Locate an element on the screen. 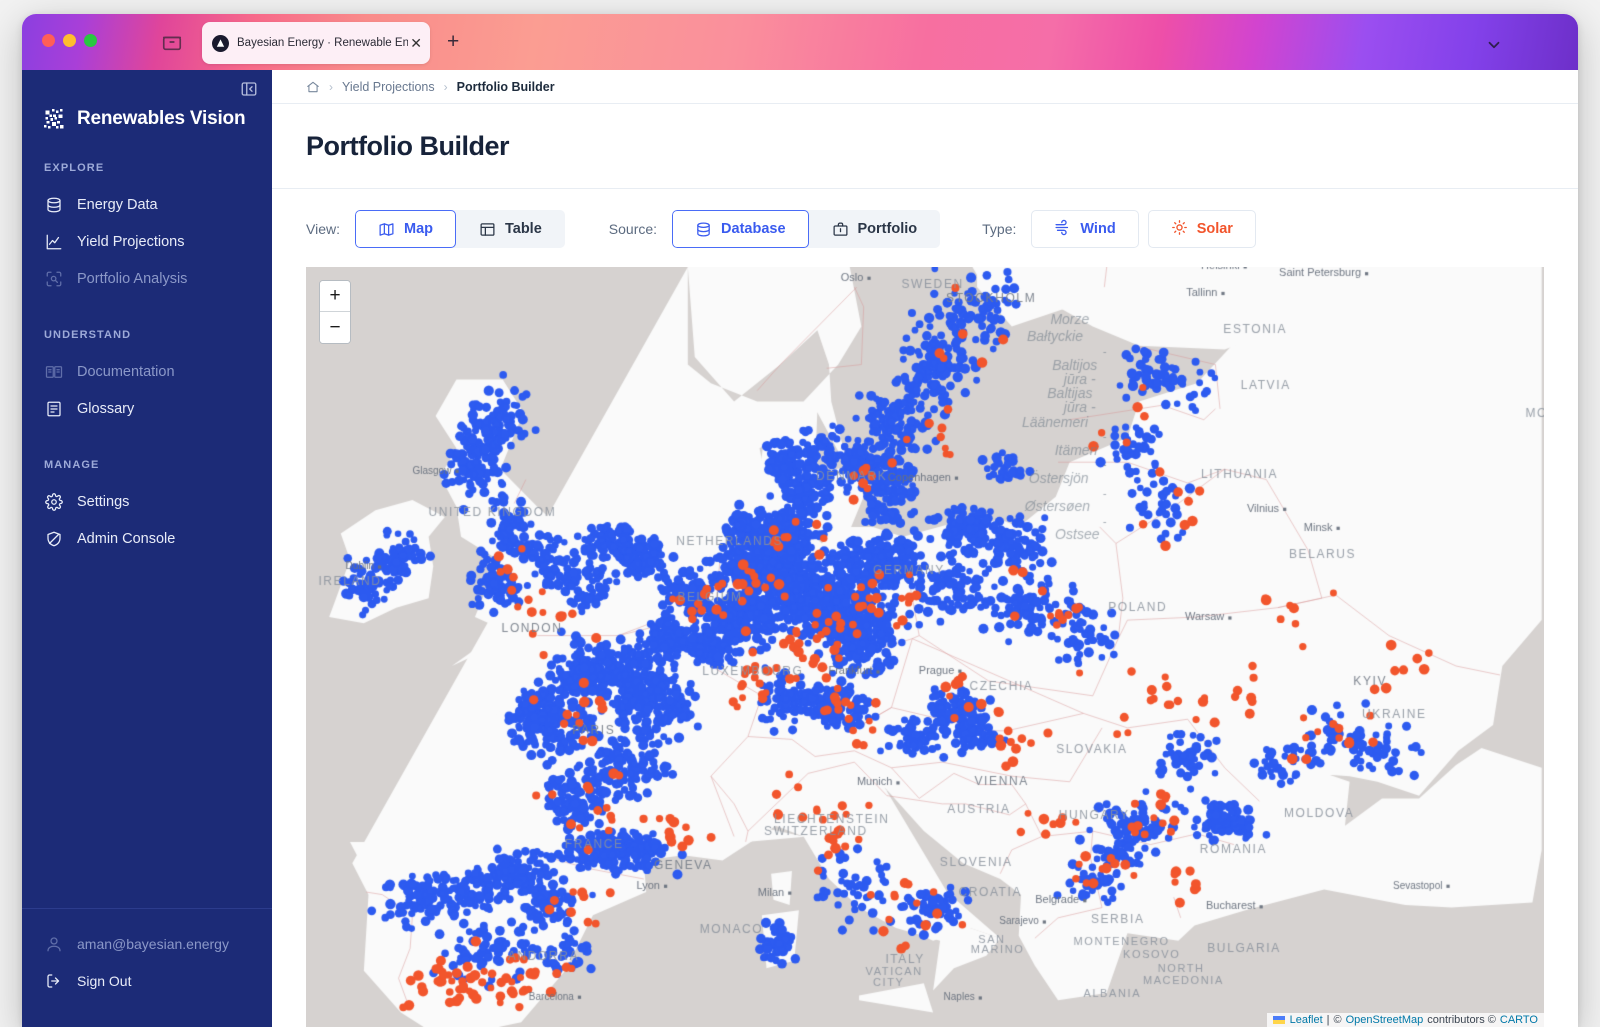  browser-tab-strip: Bayesian Energy · Renewable En ✕ + is located at coordinates (800, 42).